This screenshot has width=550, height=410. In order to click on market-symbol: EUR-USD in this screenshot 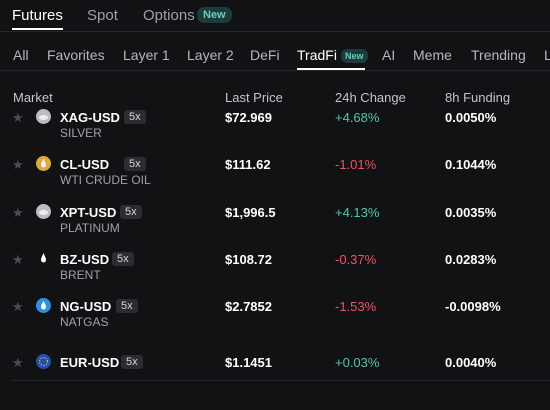, I will do `click(90, 362)`.